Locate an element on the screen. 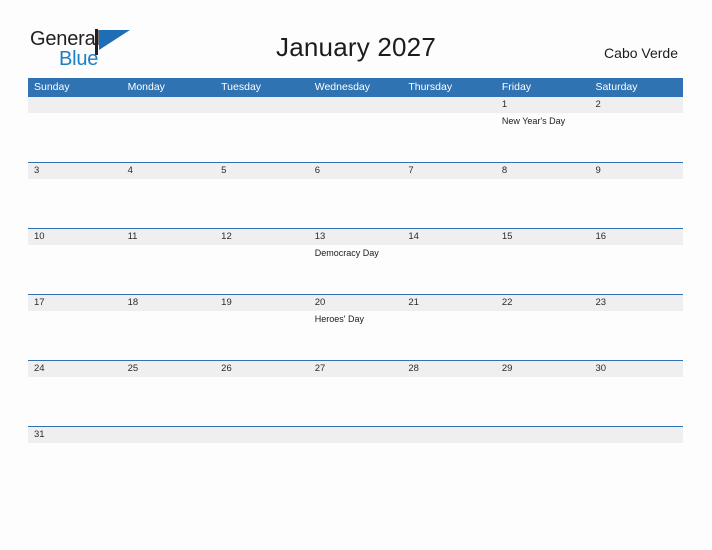 The image size is (712, 550). day-cell: 20 Heroes' Day is located at coordinates (355, 327).